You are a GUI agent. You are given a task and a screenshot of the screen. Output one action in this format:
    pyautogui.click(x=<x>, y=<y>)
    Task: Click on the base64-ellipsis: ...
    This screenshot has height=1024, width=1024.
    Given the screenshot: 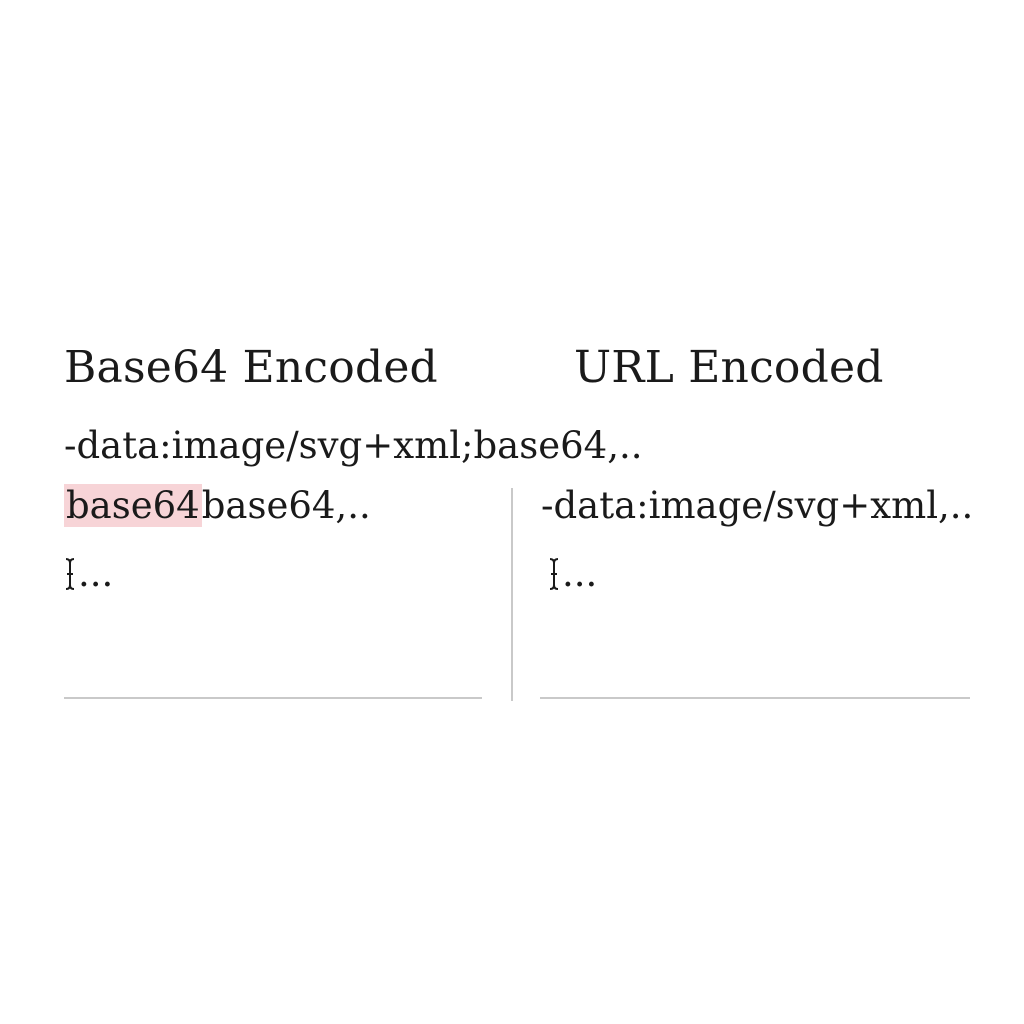 What is the action you would take?
    pyautogui.click(x=96, y=573)
    